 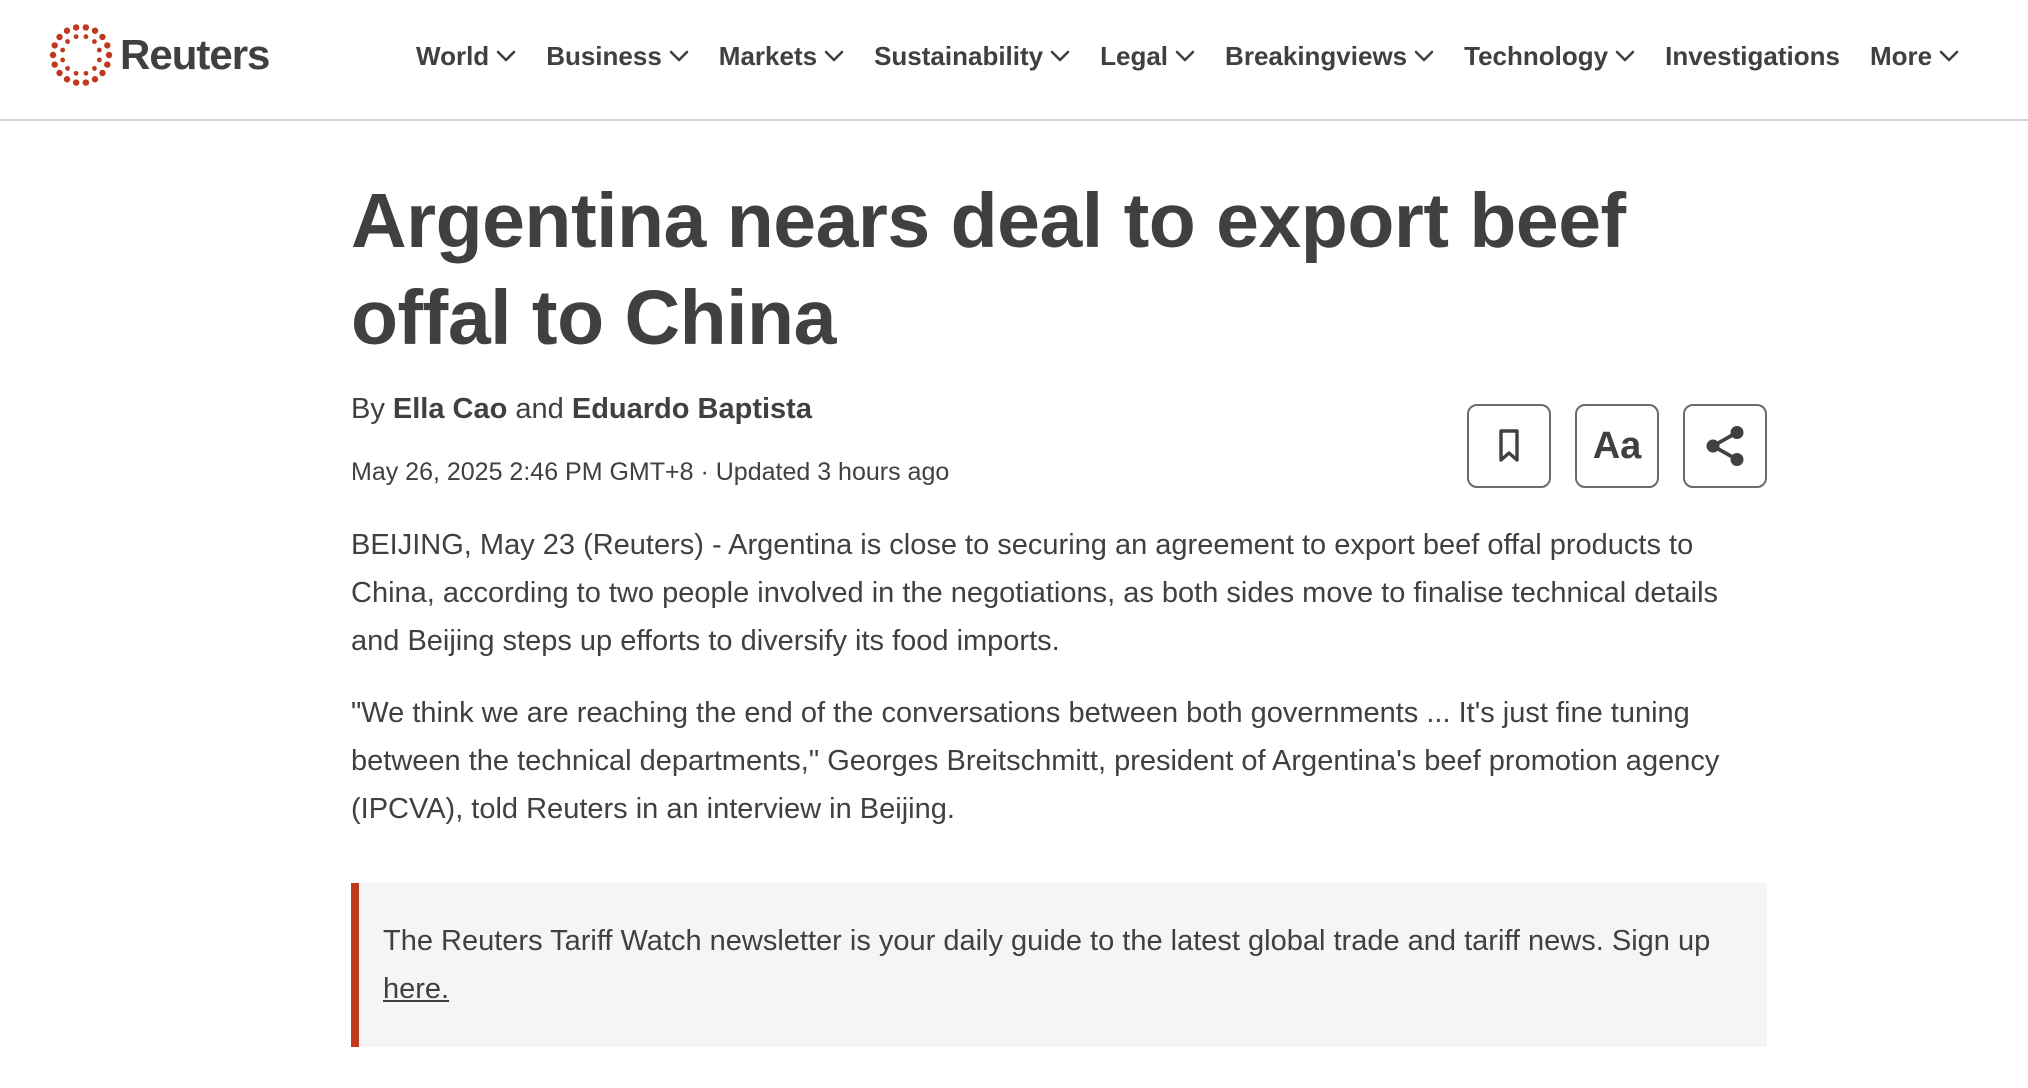 I want to click on nav-item-label: Investigations, so click(x=1752, y=55).